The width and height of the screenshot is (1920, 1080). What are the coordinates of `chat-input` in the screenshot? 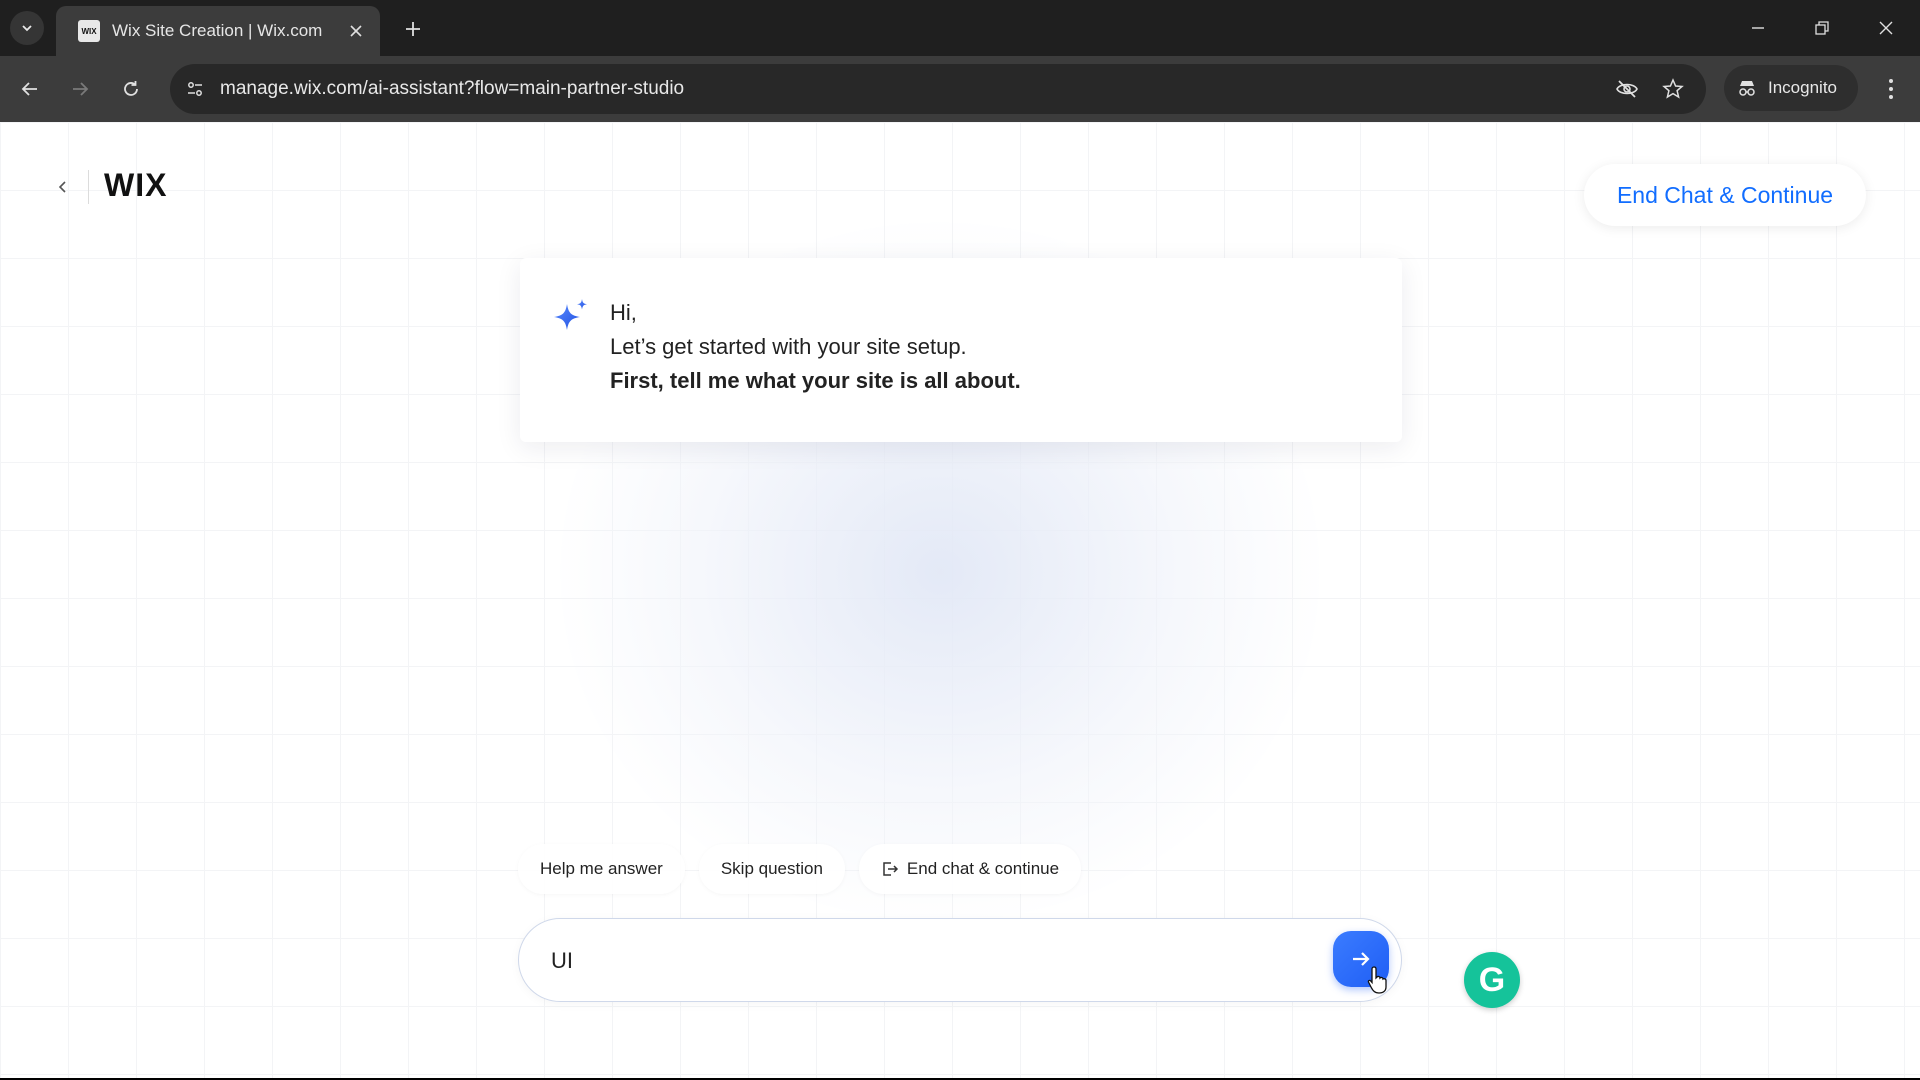 It's located at (931, 961).